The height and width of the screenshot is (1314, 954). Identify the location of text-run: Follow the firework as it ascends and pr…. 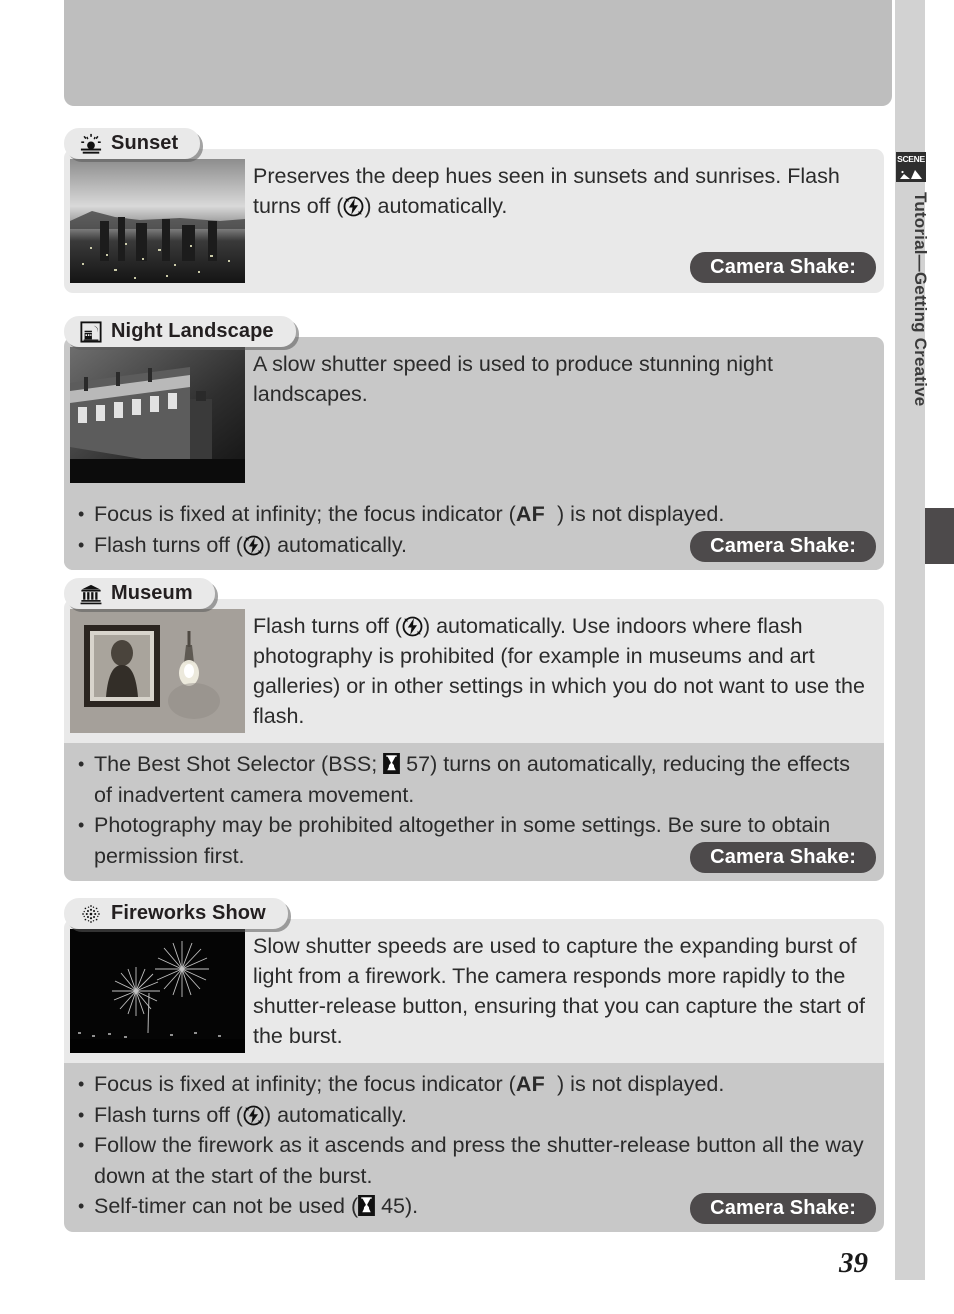
(479, 1160).